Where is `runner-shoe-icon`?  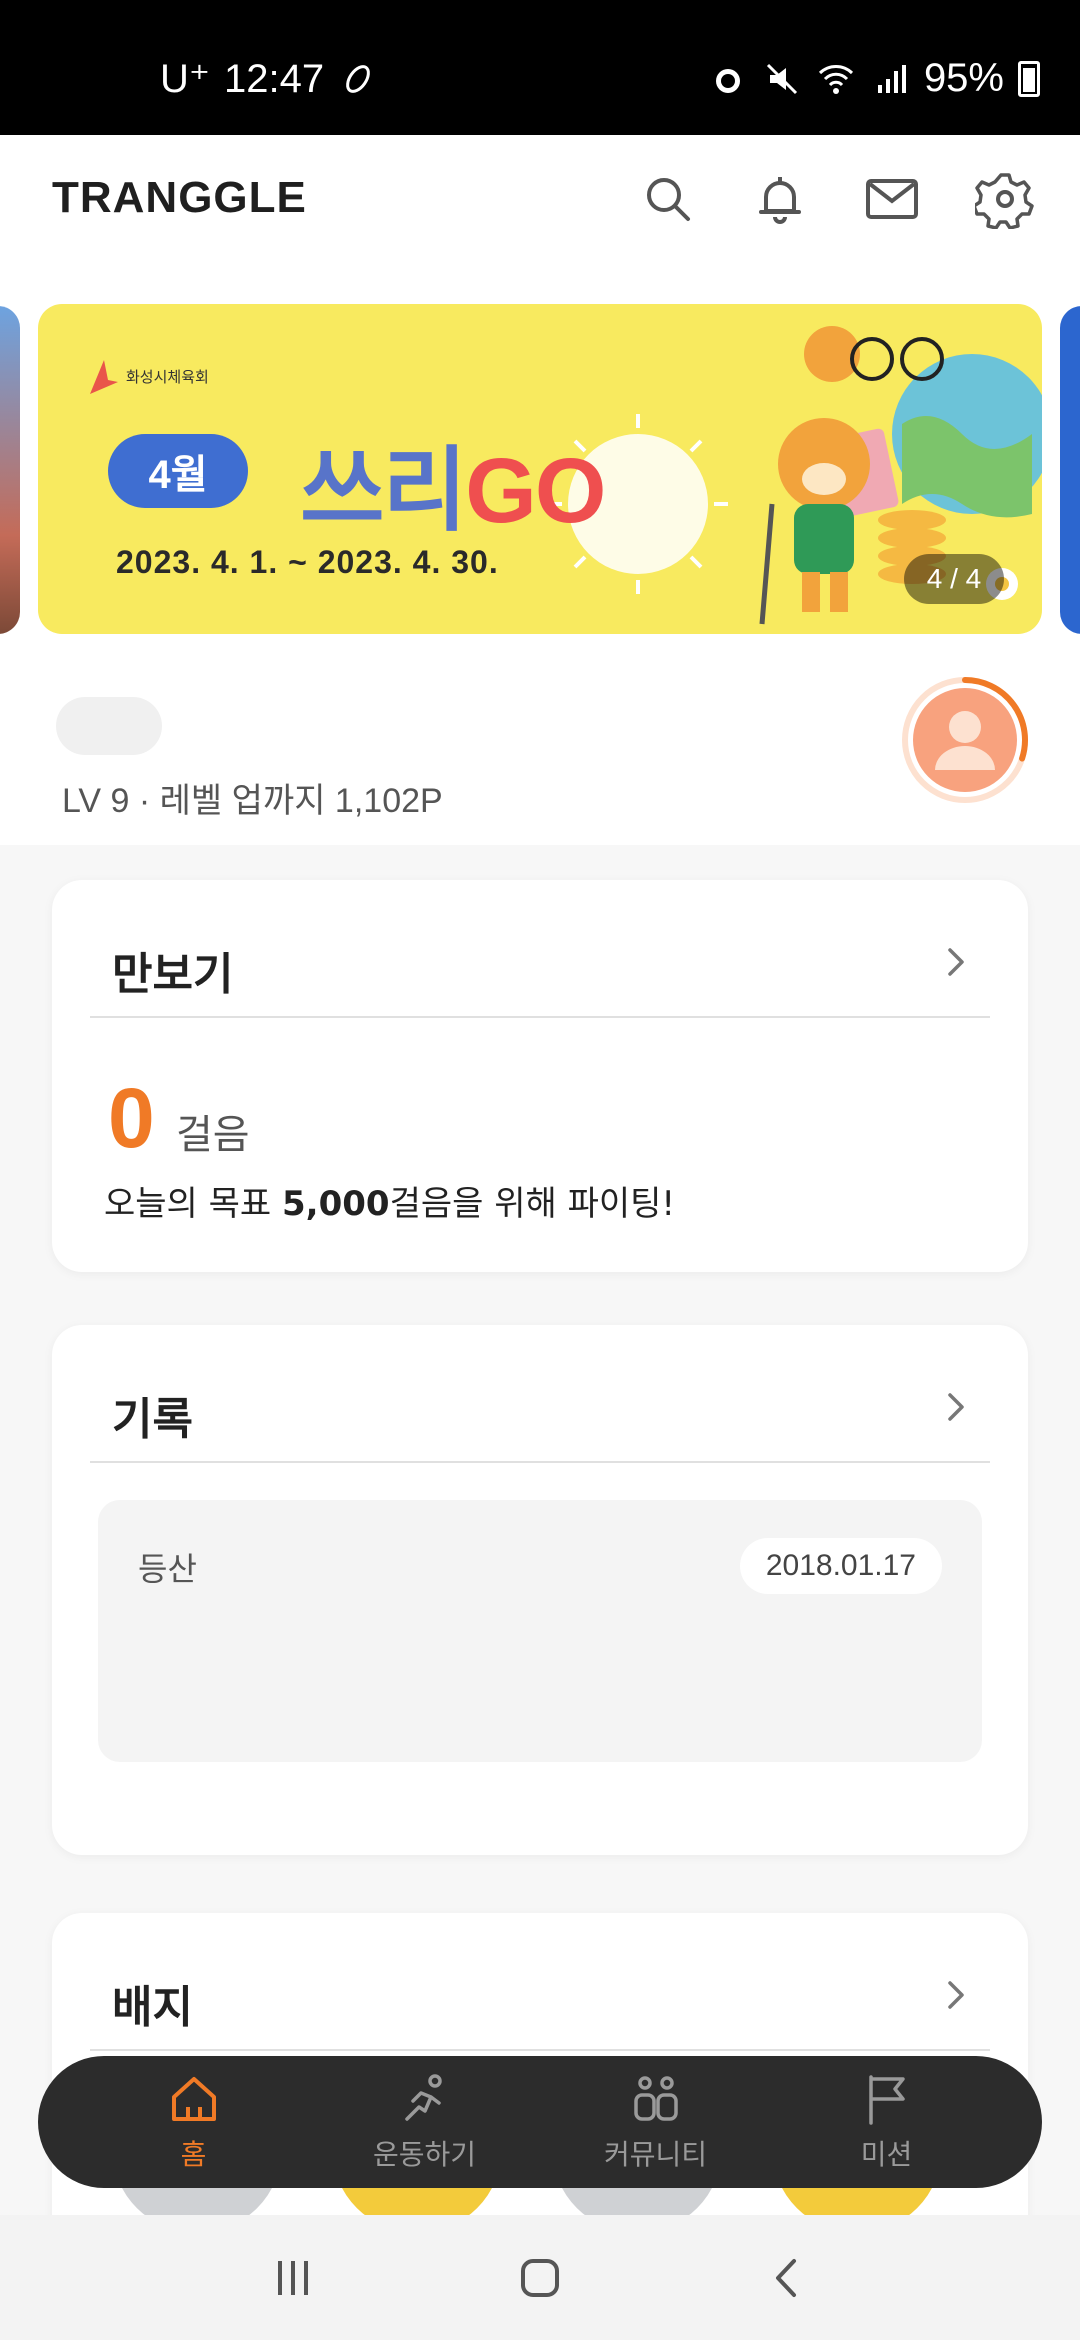
runner-shoe-icon is located at coordinates (358, 79).